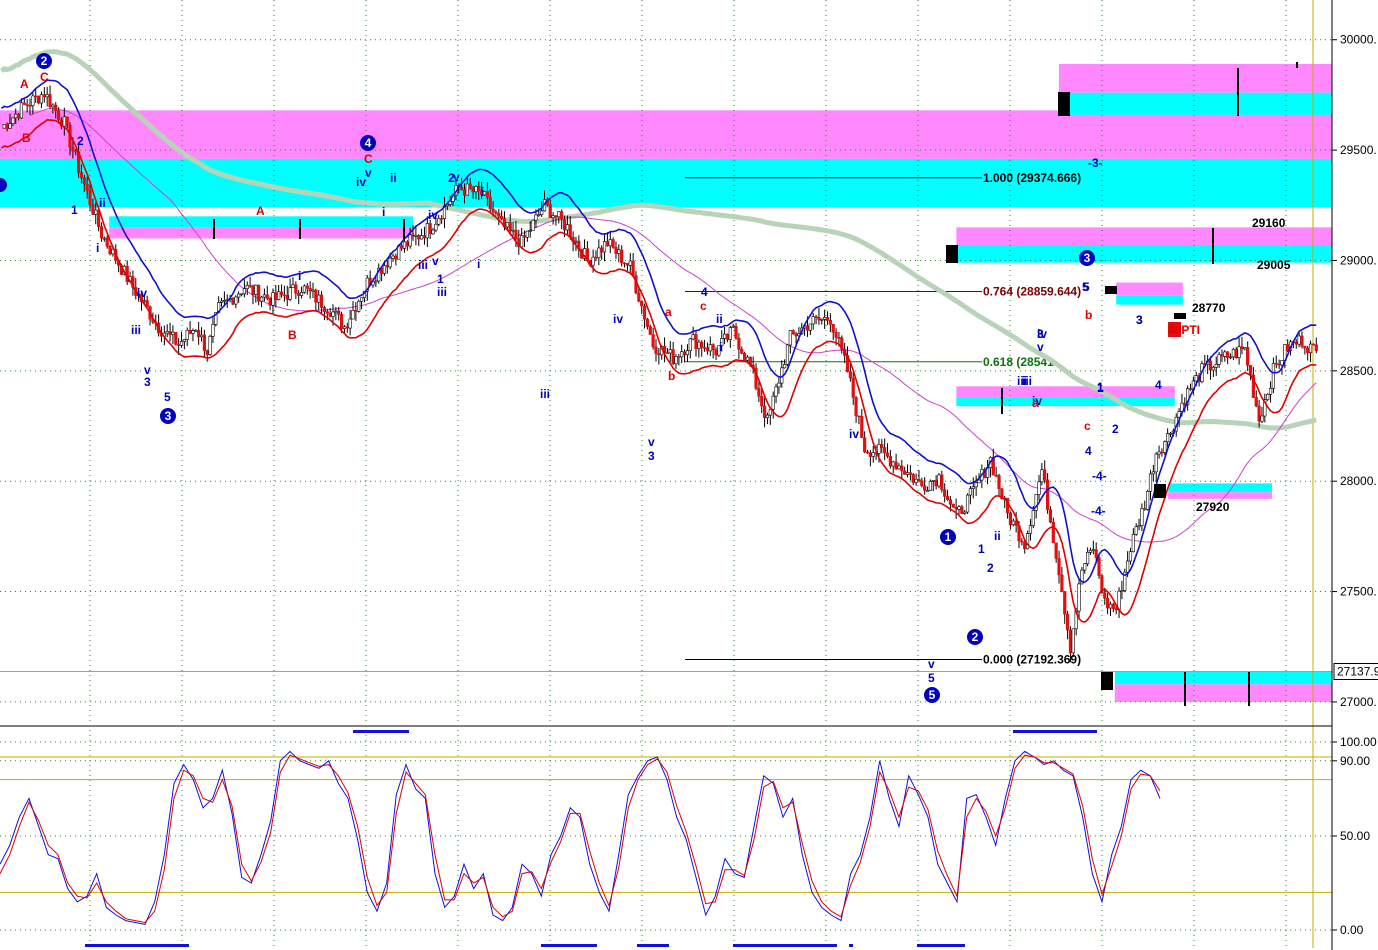 The height and width of the screenshot is (950, 1378). What do you see at coordinates (1358, 592) in the screenshot?
I see `axis-tick-label-5: 27500.` at bounding box center [1358, 592].